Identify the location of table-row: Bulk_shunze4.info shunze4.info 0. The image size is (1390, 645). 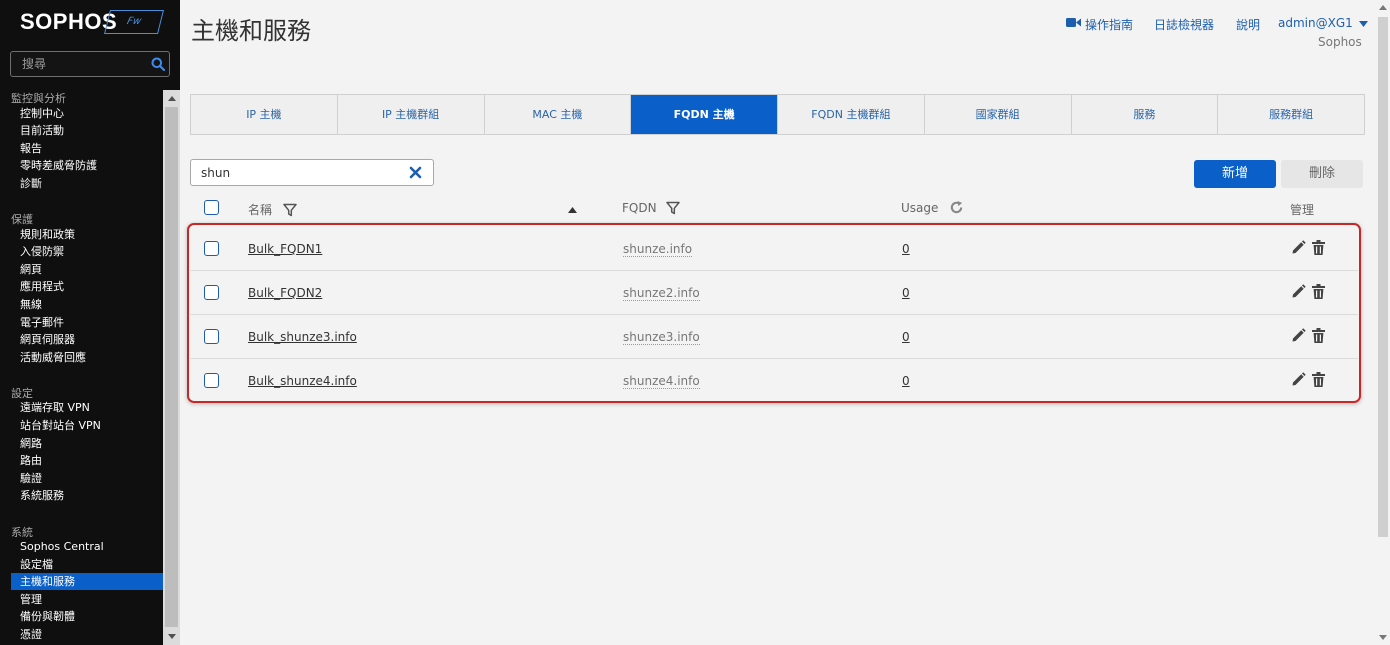
(774, 381).